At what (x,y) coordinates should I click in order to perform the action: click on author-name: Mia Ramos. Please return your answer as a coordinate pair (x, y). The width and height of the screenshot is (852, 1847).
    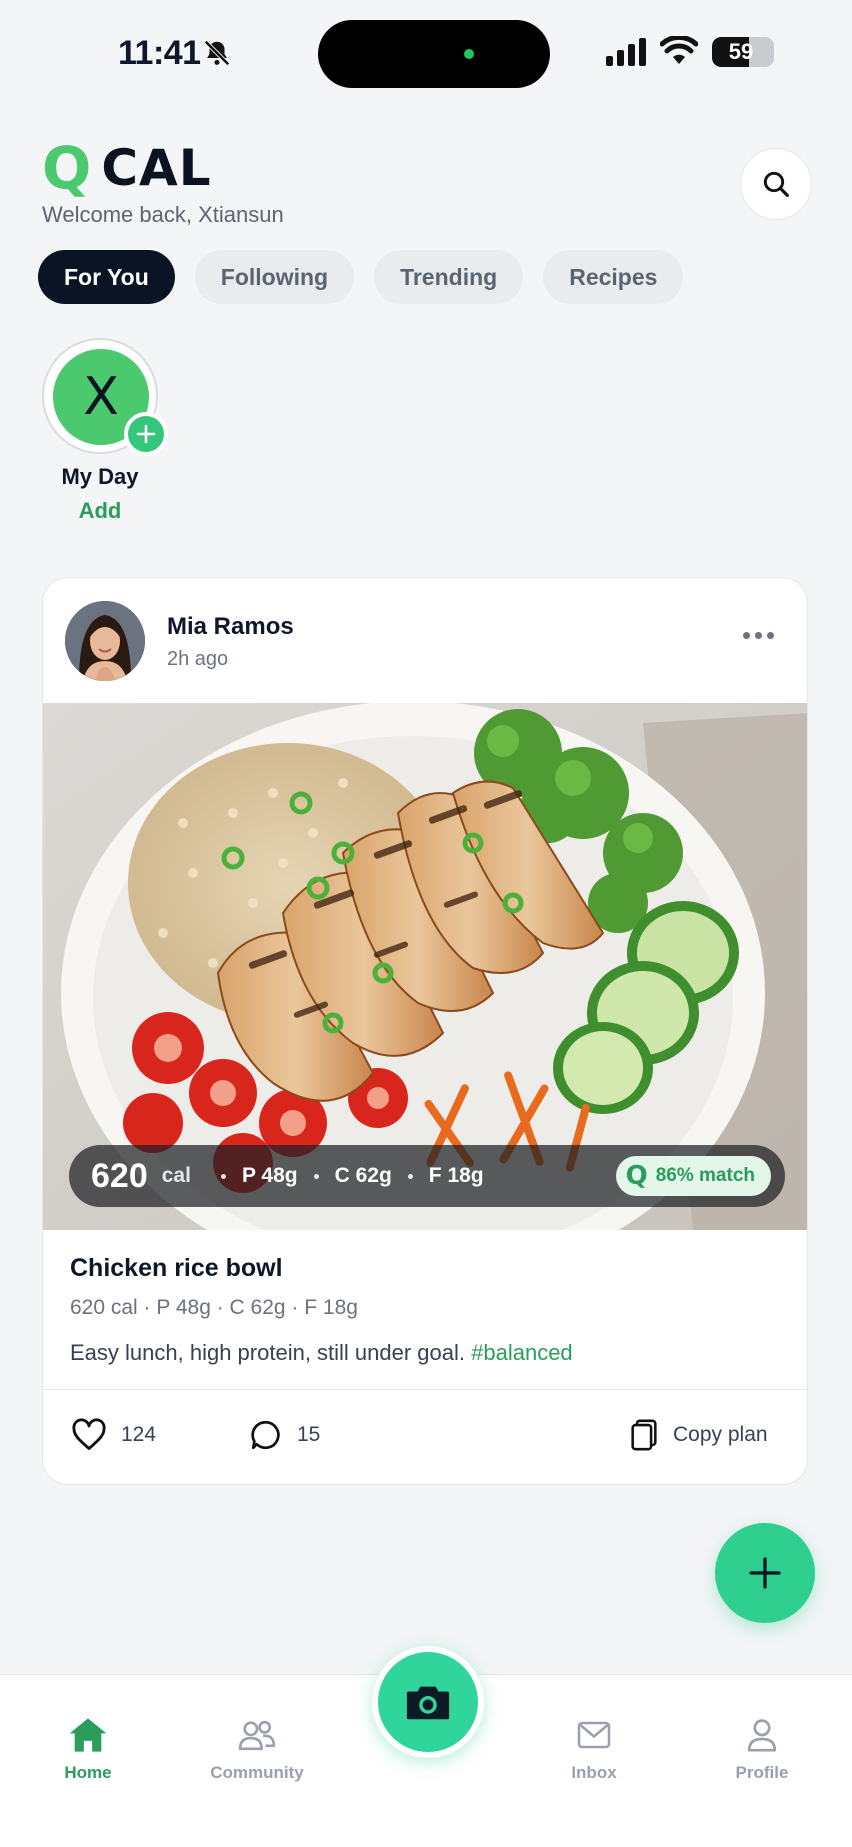
    Looking at the image, I should click on (230, 627).